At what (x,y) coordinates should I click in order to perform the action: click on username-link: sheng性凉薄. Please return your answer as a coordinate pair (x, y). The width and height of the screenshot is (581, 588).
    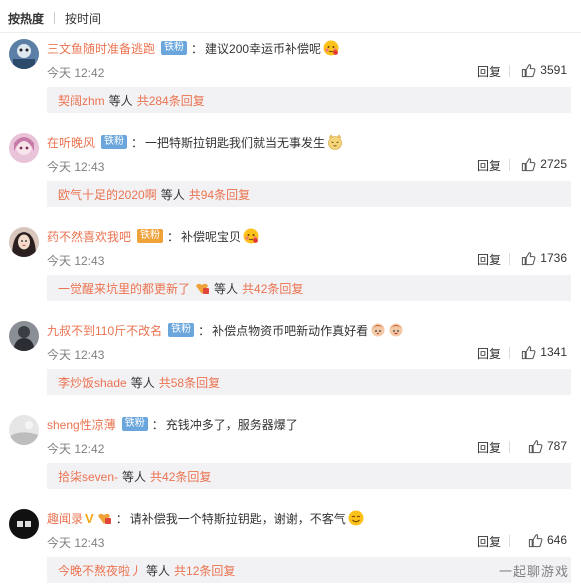
    Looking at the image, I should click on (81, 424).